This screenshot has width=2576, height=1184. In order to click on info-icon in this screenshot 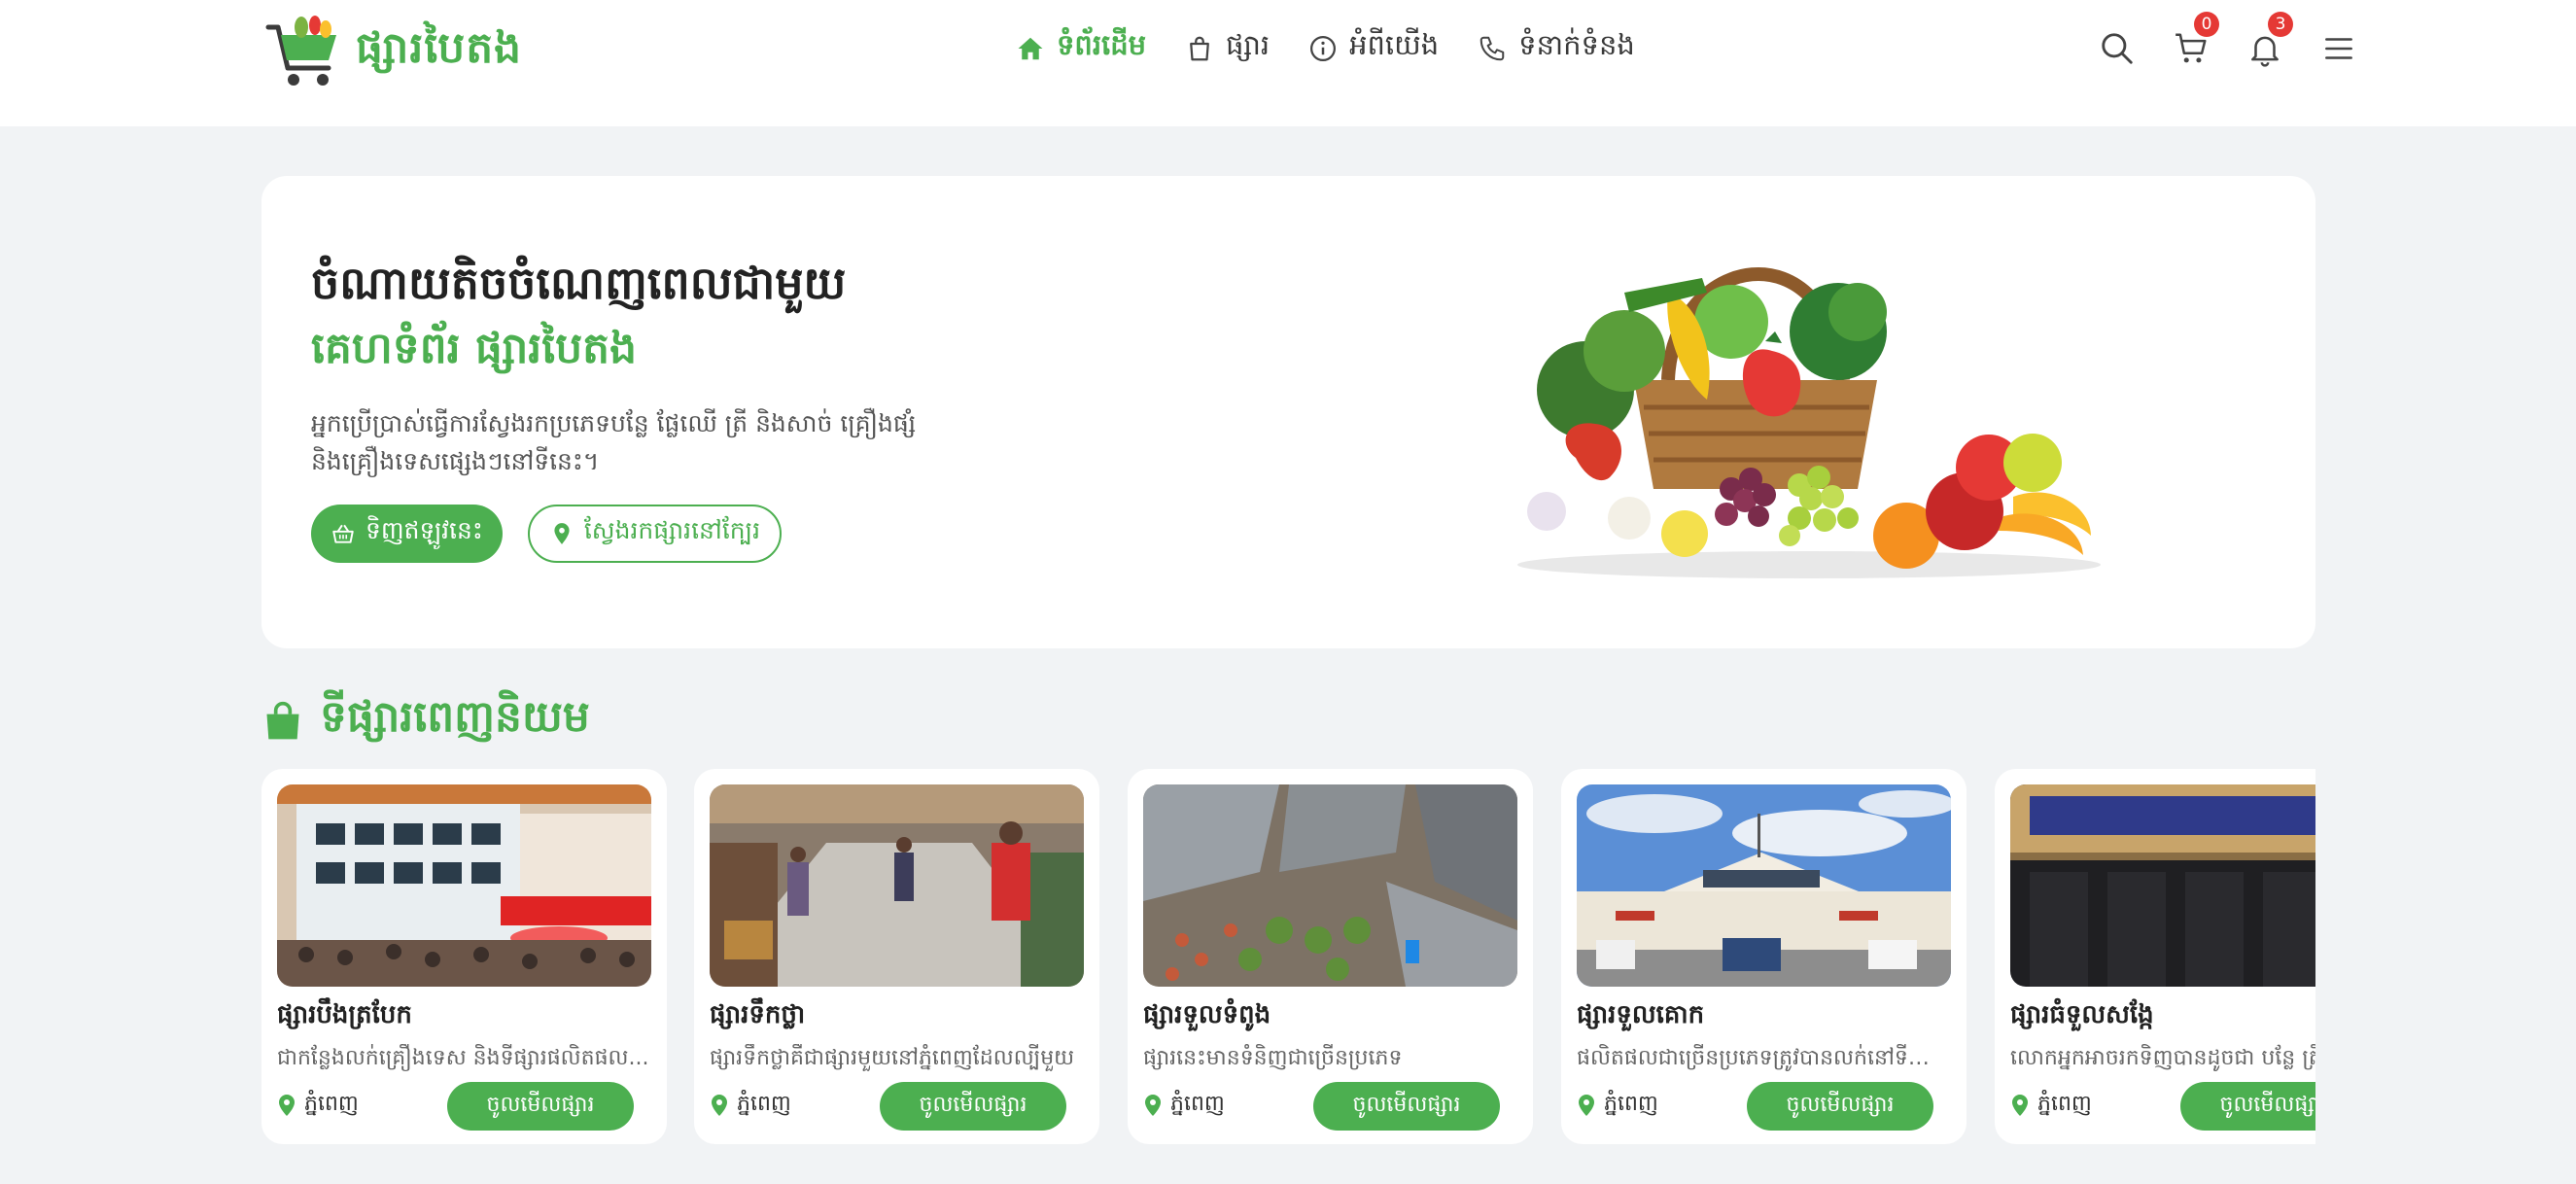, I will do `click(1323, 48)`.